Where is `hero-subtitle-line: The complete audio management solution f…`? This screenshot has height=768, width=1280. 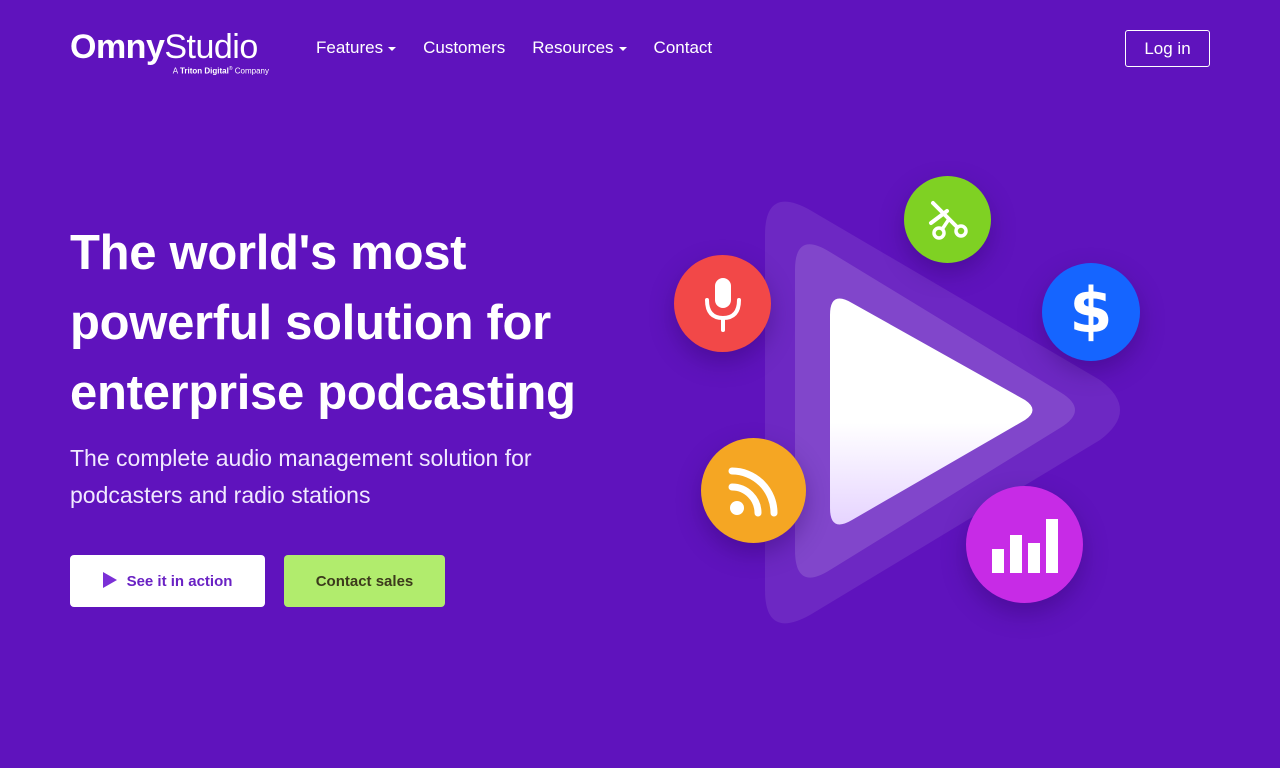 hero-subtitle-line: The complete audio management solution f… is located at coordinates (301, 458).